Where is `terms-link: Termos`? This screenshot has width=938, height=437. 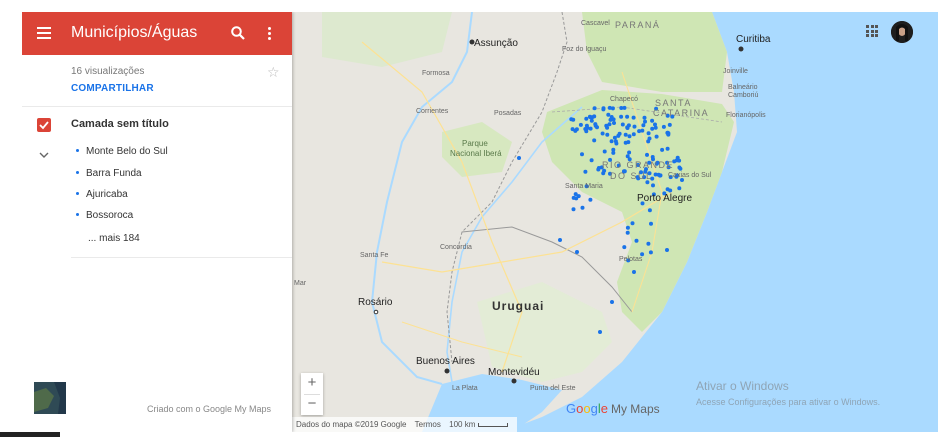 terms-link: Termos is located at coordinates (428, 424).